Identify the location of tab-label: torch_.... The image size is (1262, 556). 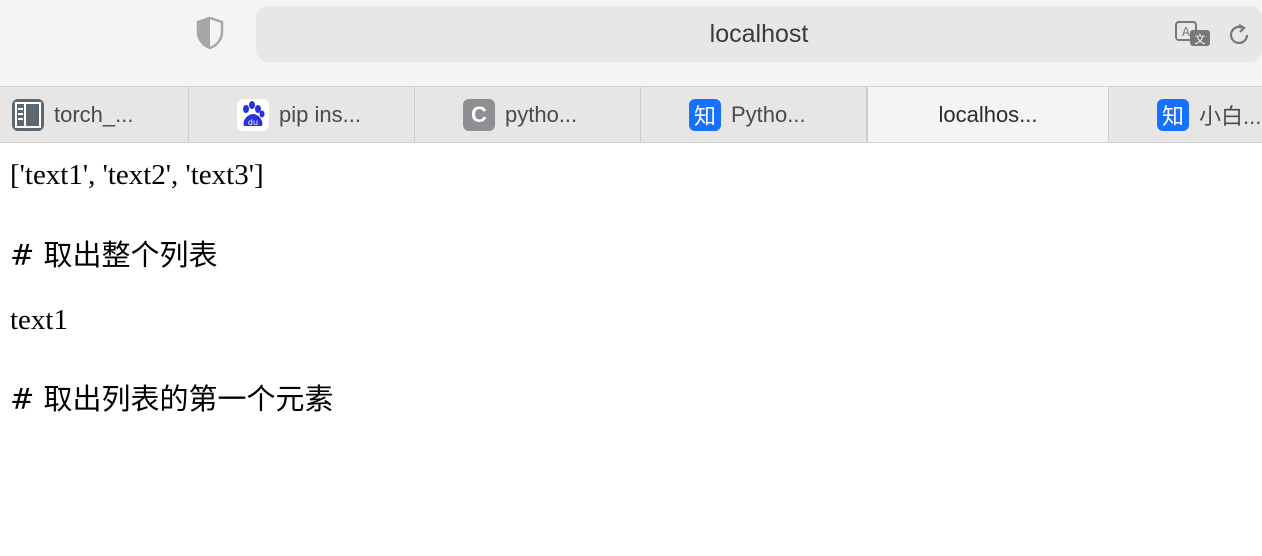
(94, 114).